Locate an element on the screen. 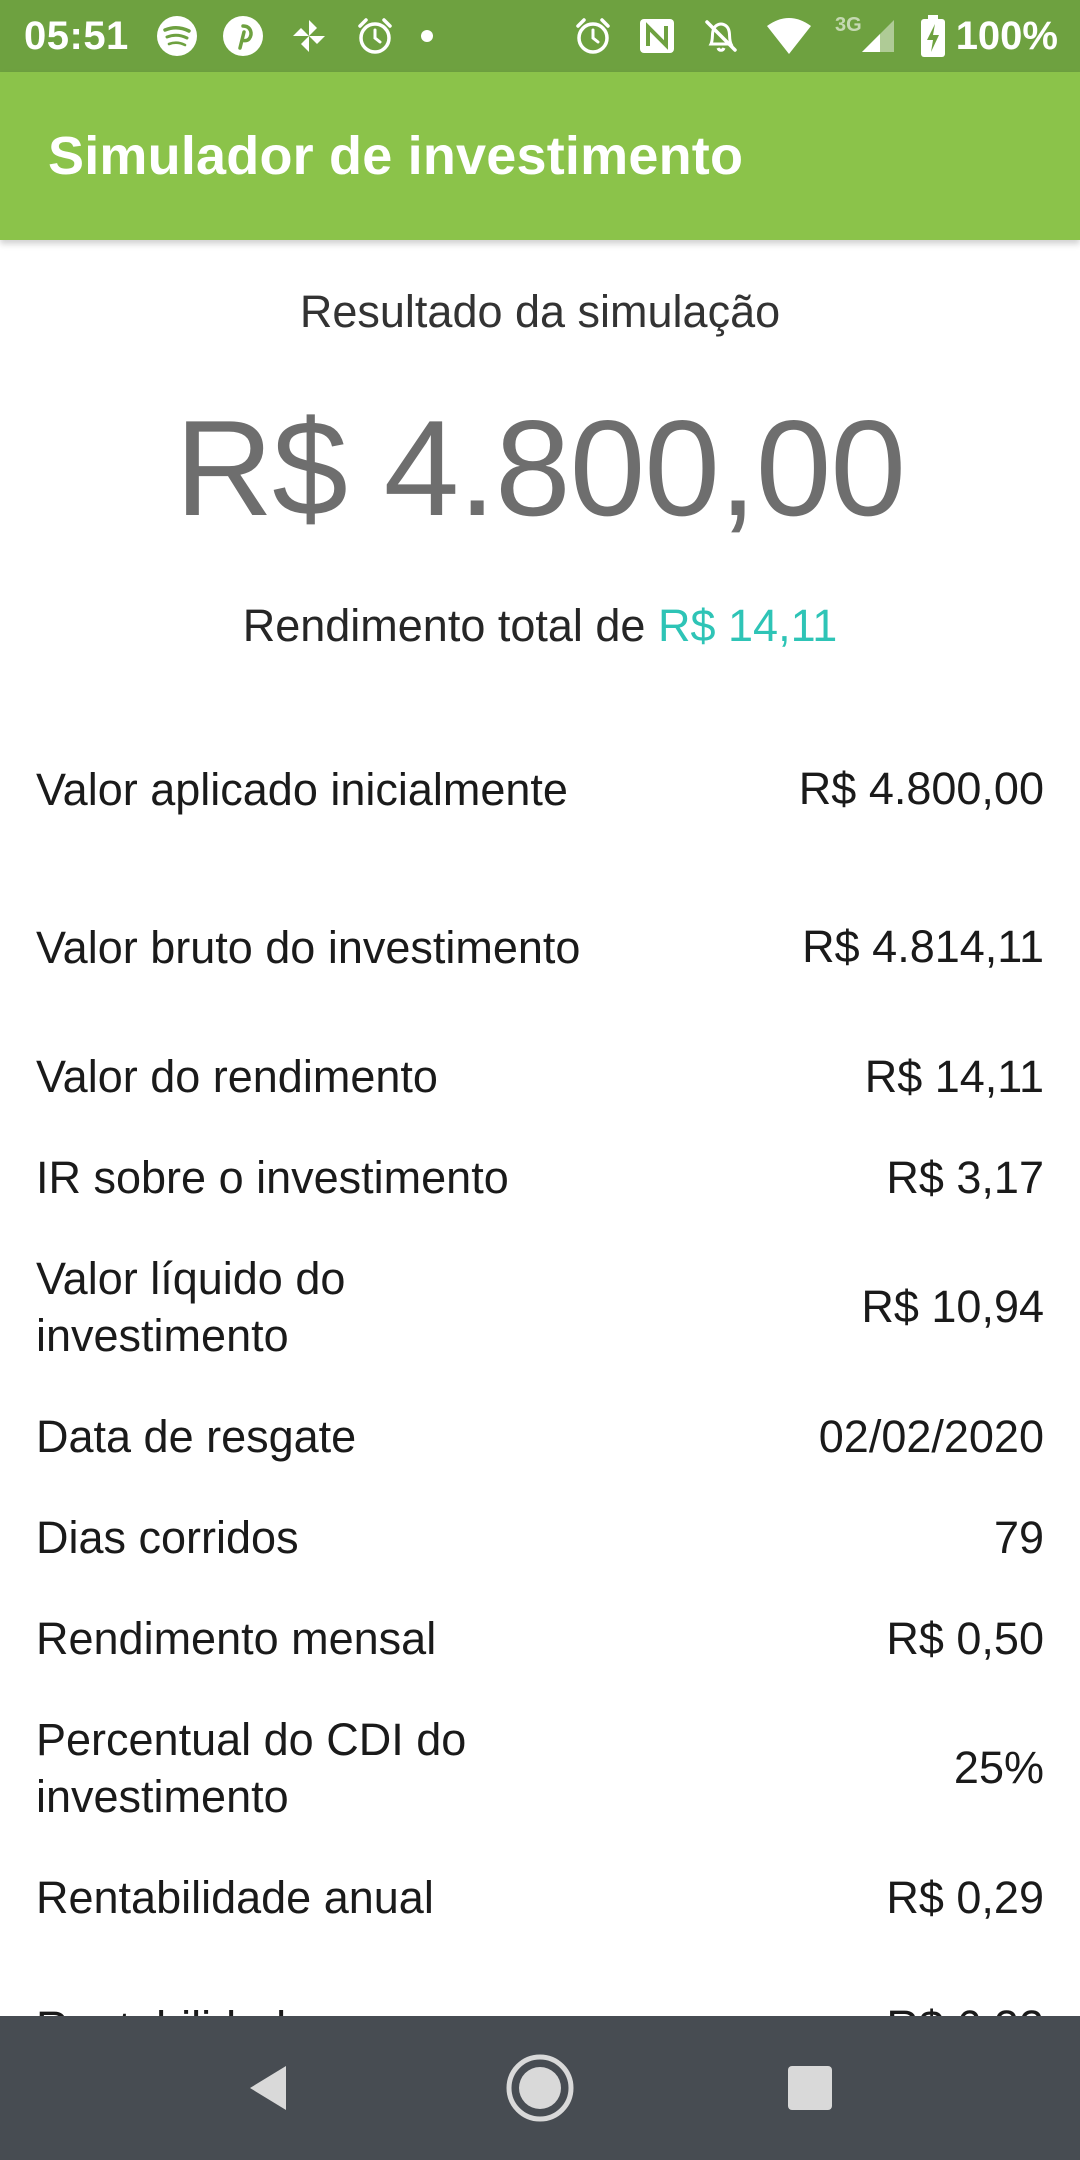  spotify-icon is located at coordinates (177, 36).